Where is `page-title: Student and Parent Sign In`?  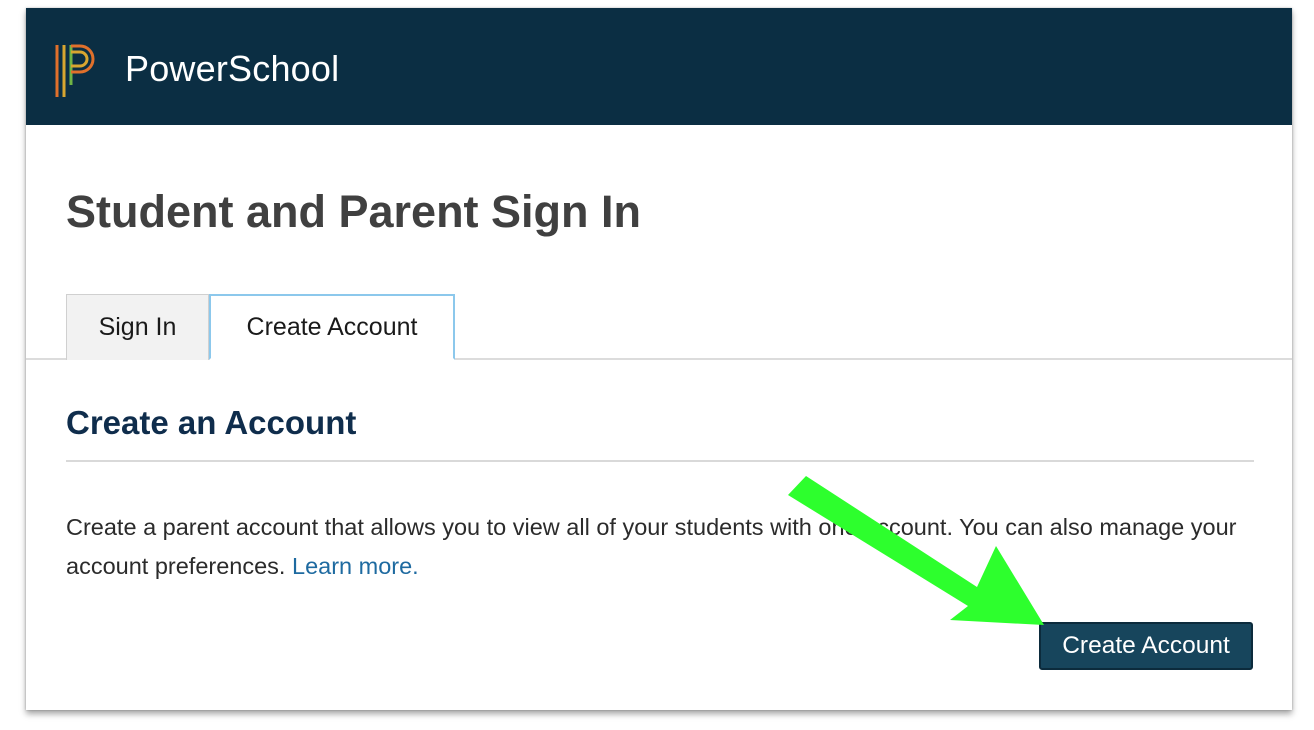
page-title: Student and Parent Sign In is located at coordinates (354, 211).